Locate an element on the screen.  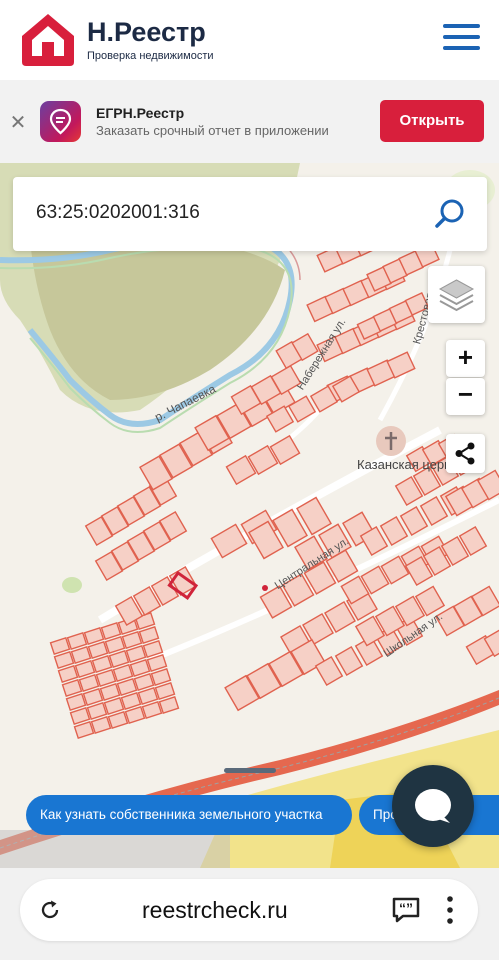
banner-description: Заказать срочный отчет в приложении is located at coordinates (212, 130).